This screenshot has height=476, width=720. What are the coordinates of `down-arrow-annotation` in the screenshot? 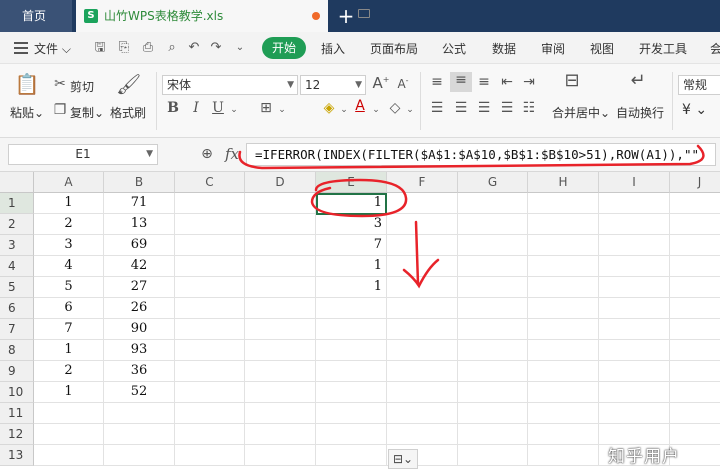 It's located at (421, 254).